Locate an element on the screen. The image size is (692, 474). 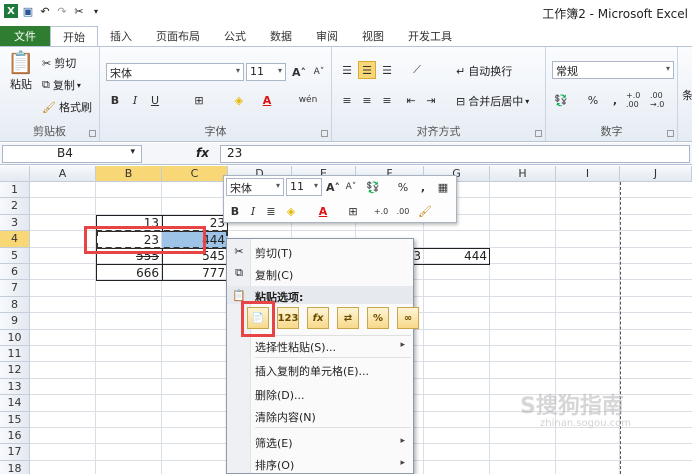
phonetic-icon: wén is located at coordinates (308, 100).